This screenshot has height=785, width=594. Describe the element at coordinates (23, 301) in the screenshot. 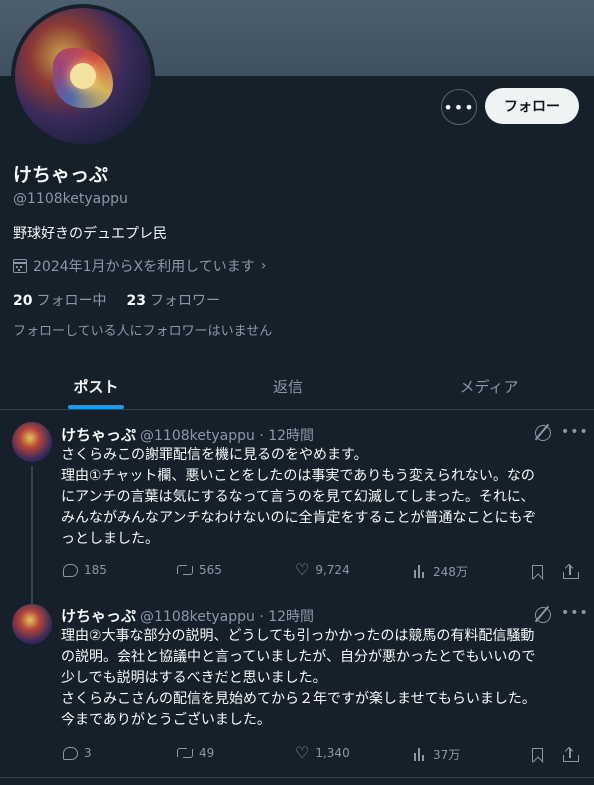

I see `following-count: 20` at that location.